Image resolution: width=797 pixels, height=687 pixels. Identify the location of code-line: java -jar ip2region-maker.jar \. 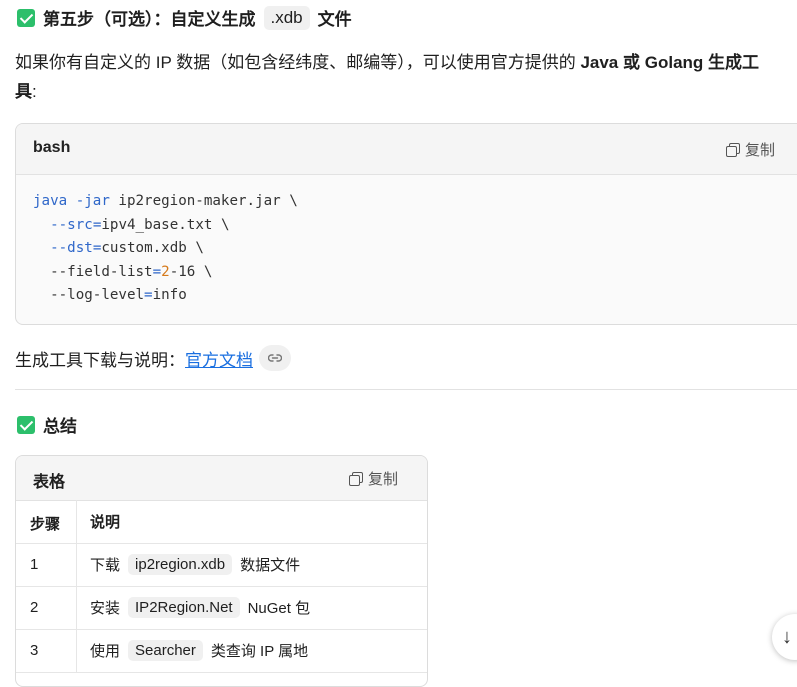
(165, 201).